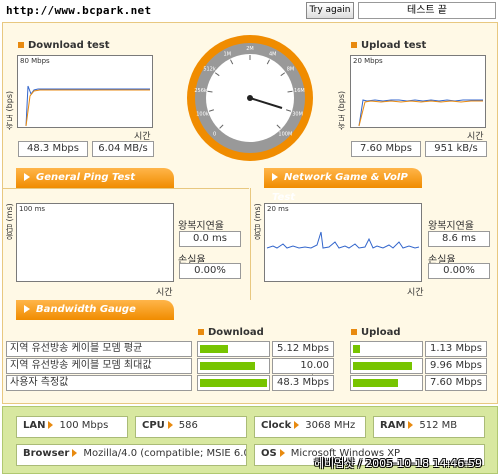 This screenshot has width=500, height=475. I want to click on tab-network-game-voip: Network Game & VoIP Test, so click(343, 185).